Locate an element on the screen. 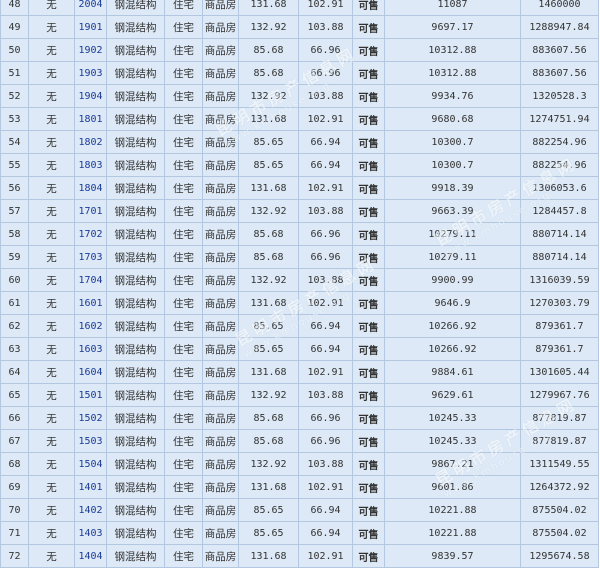  cell-room-no: 1904 is located at coordinates (90, 96).